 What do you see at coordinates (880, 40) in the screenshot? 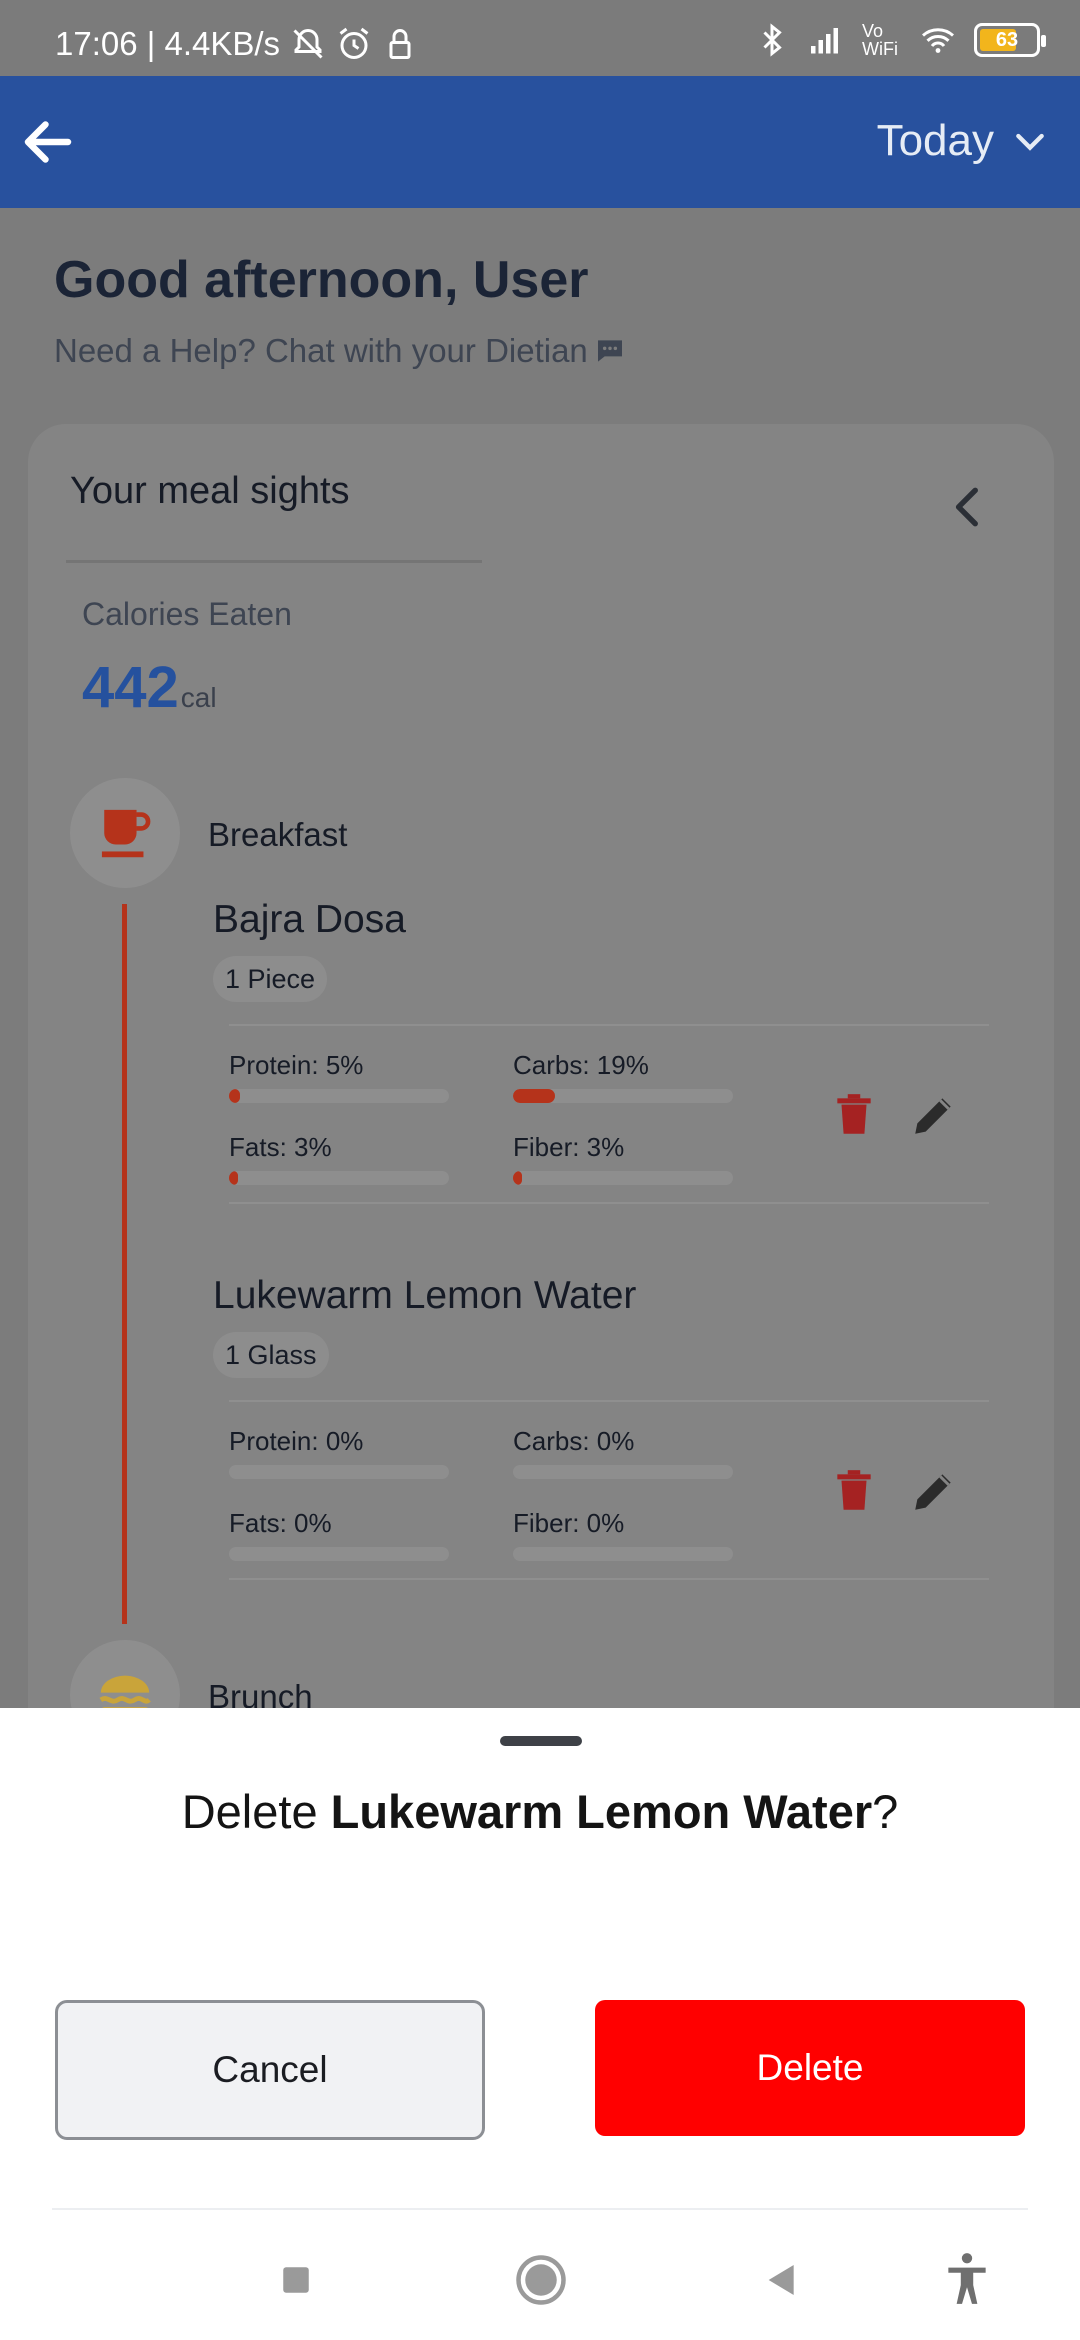
I see `vowifi-label: Vo WiFi` at bounding box center [880, 40].